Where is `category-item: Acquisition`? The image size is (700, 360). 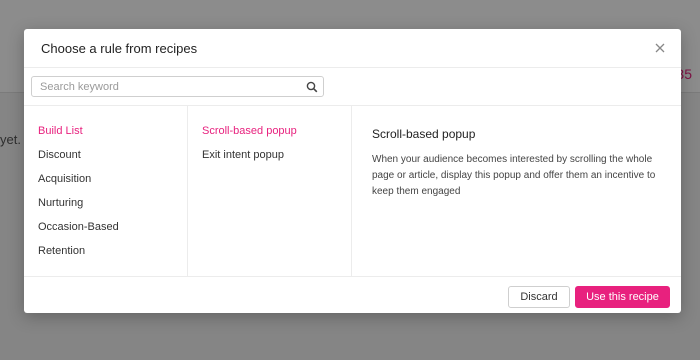
category-item: Acquisition is located at coordinates (105, 179).